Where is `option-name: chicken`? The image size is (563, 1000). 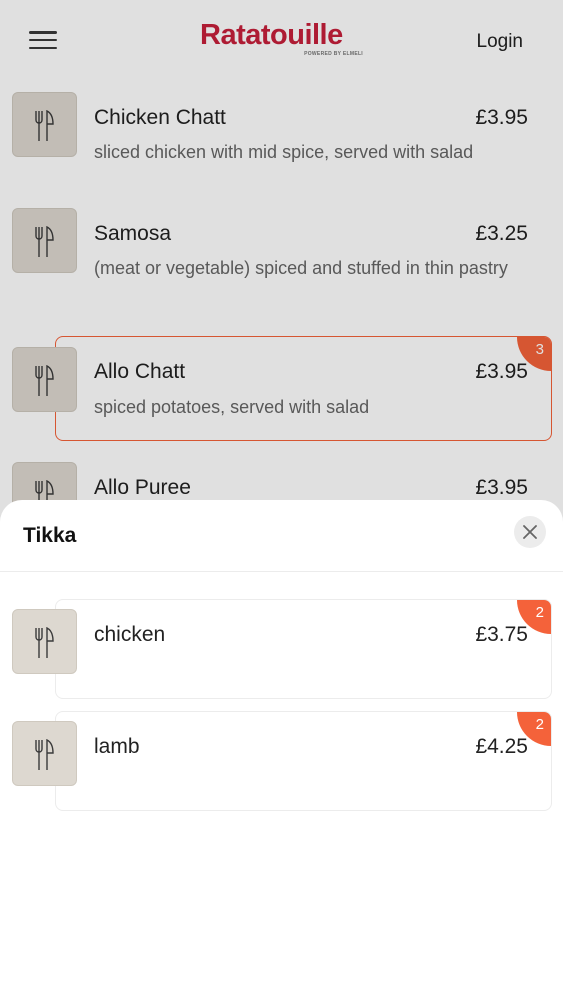
option-name: chicken is located at coordinates (130, 634).